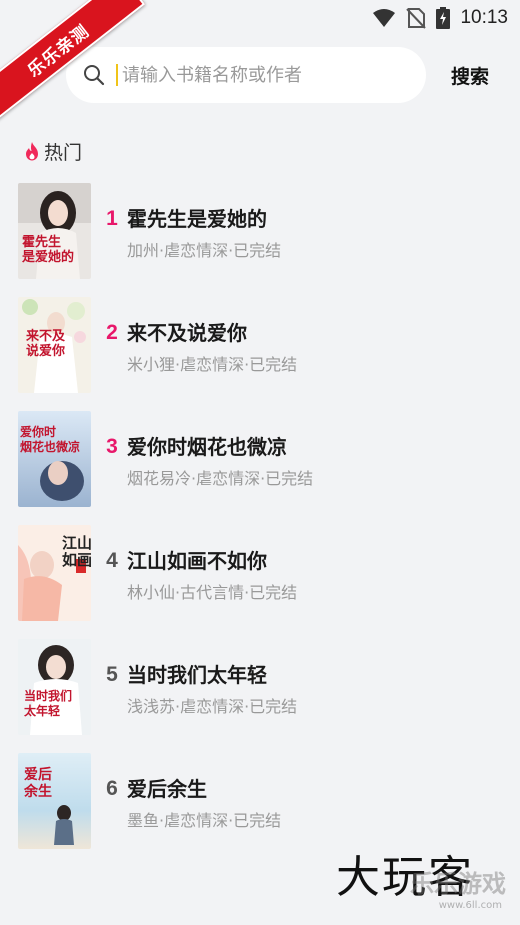 The image size is (520, 925). Describe the element at coordinates (220, 478) in the screenshot. I see `book-meta: 烟花易冷·虐恋情深·已完结` at that location.